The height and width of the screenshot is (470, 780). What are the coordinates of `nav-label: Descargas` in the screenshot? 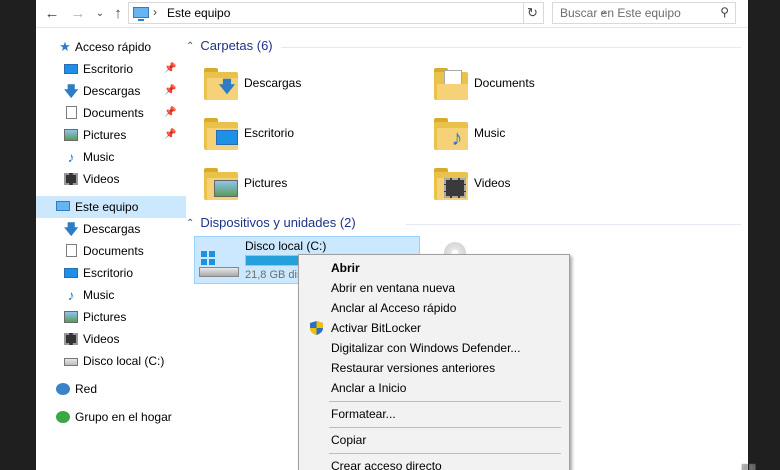 It's located at (112, 229).